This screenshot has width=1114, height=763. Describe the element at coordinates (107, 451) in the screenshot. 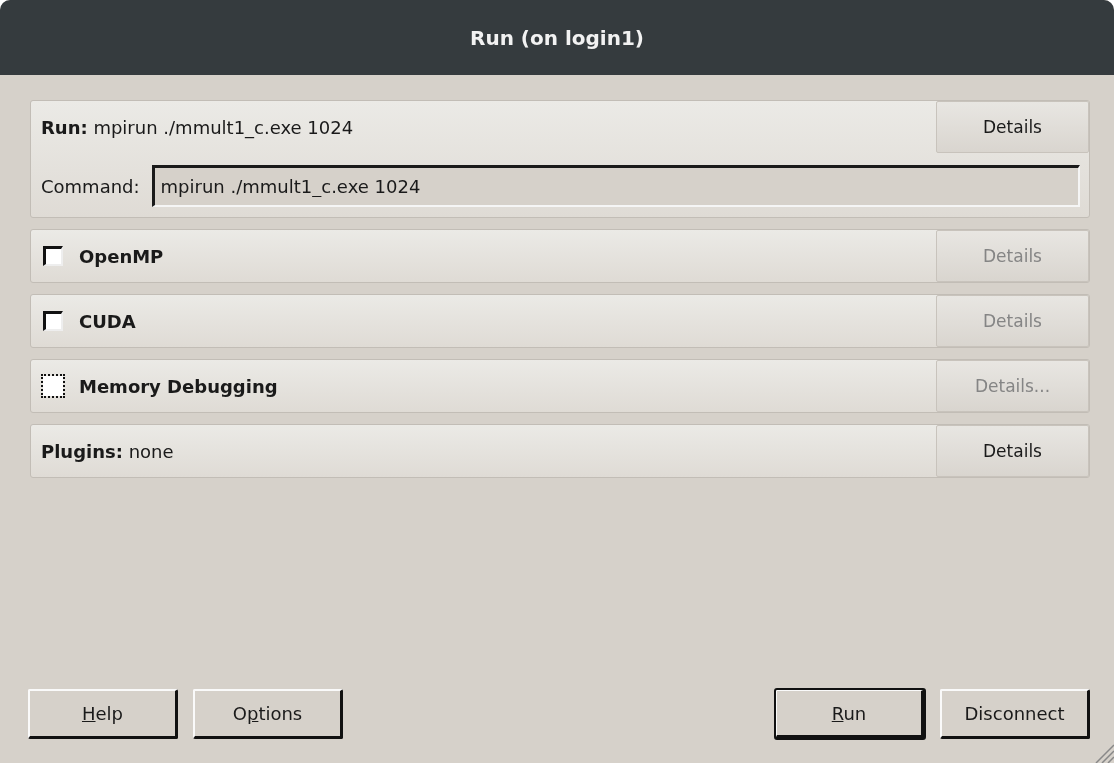

I see `plugins-summary: Plugins: none` at that location.